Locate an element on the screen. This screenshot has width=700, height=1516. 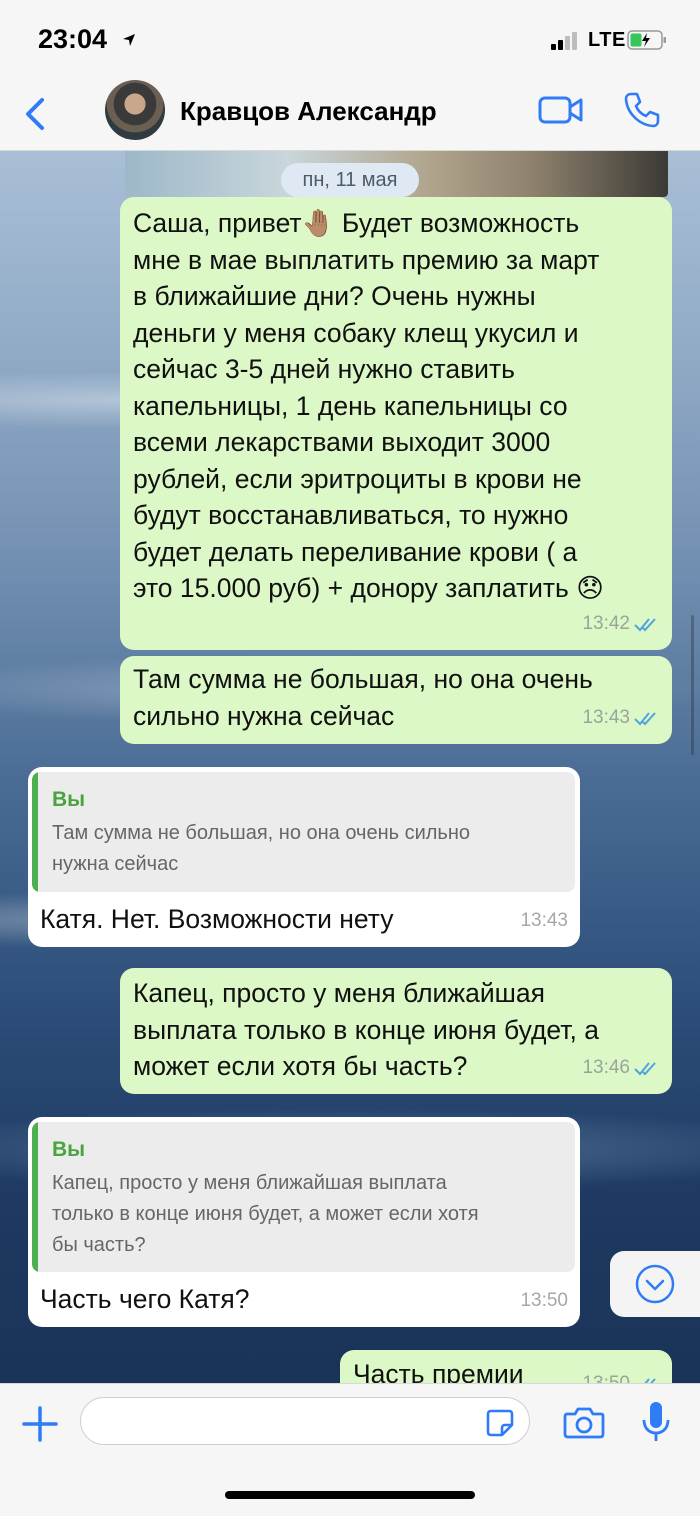
date-separator: пн, 11 мая is located at coordinates (350, 180).